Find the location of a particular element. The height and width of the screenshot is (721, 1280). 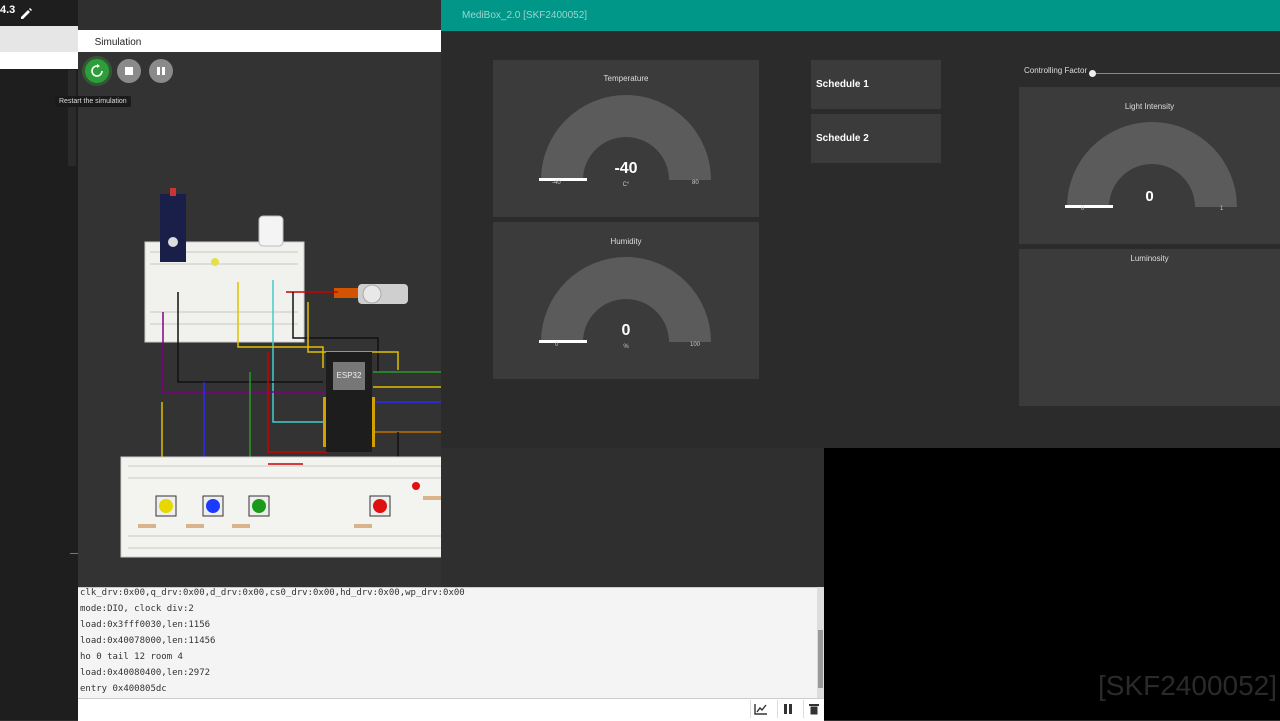

console-line: load:0x40080400,len:2972 is located at coordinates (145, 673).